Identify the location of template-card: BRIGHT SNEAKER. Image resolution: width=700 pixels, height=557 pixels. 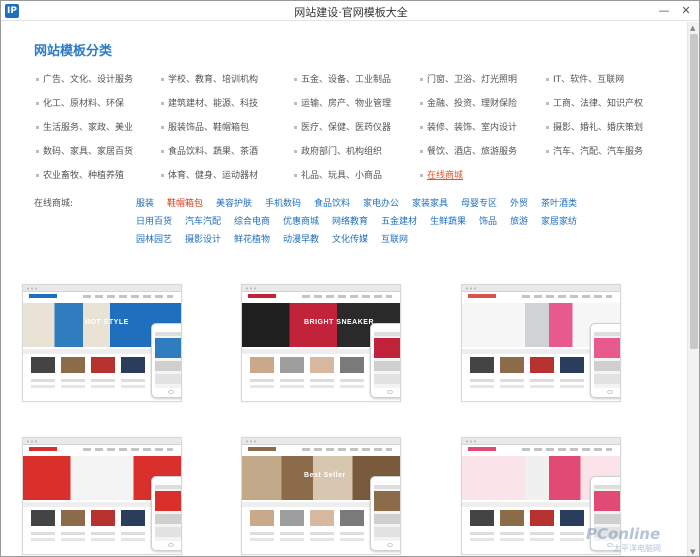
(321, 343).